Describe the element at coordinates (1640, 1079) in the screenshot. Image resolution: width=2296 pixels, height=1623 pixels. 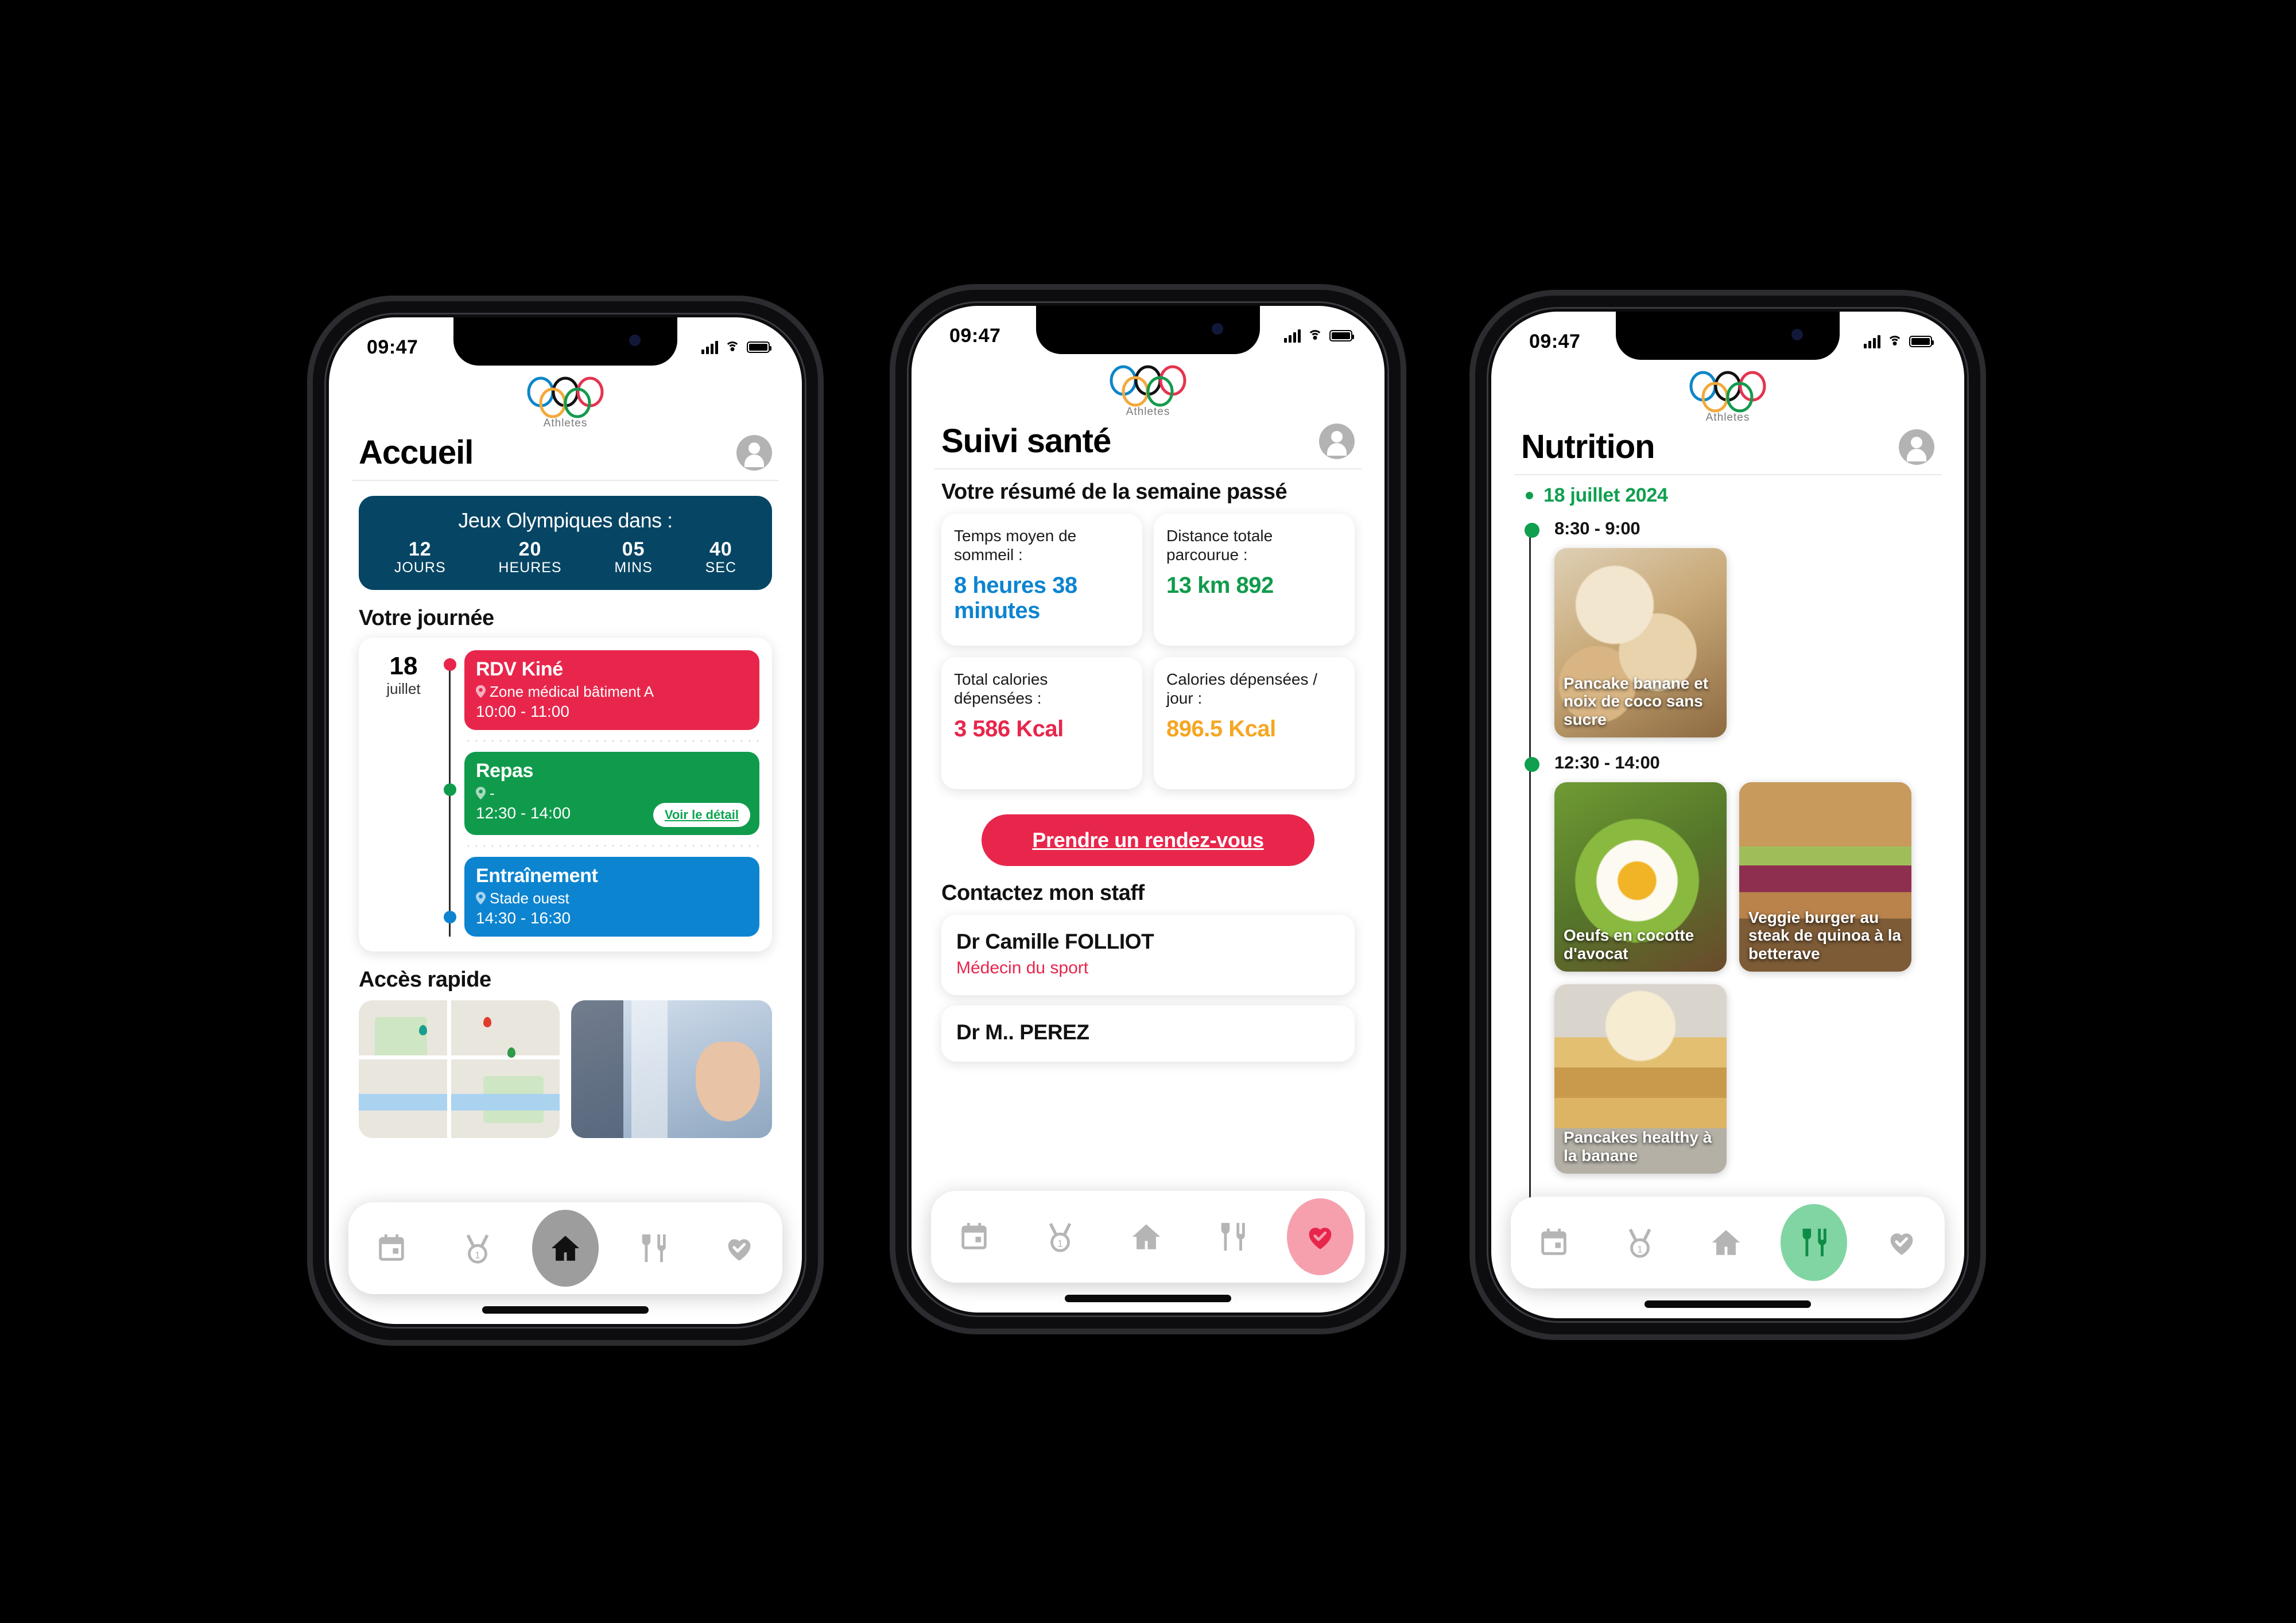
I see `meal-card: Pancakes healthy à la banane` at that location.